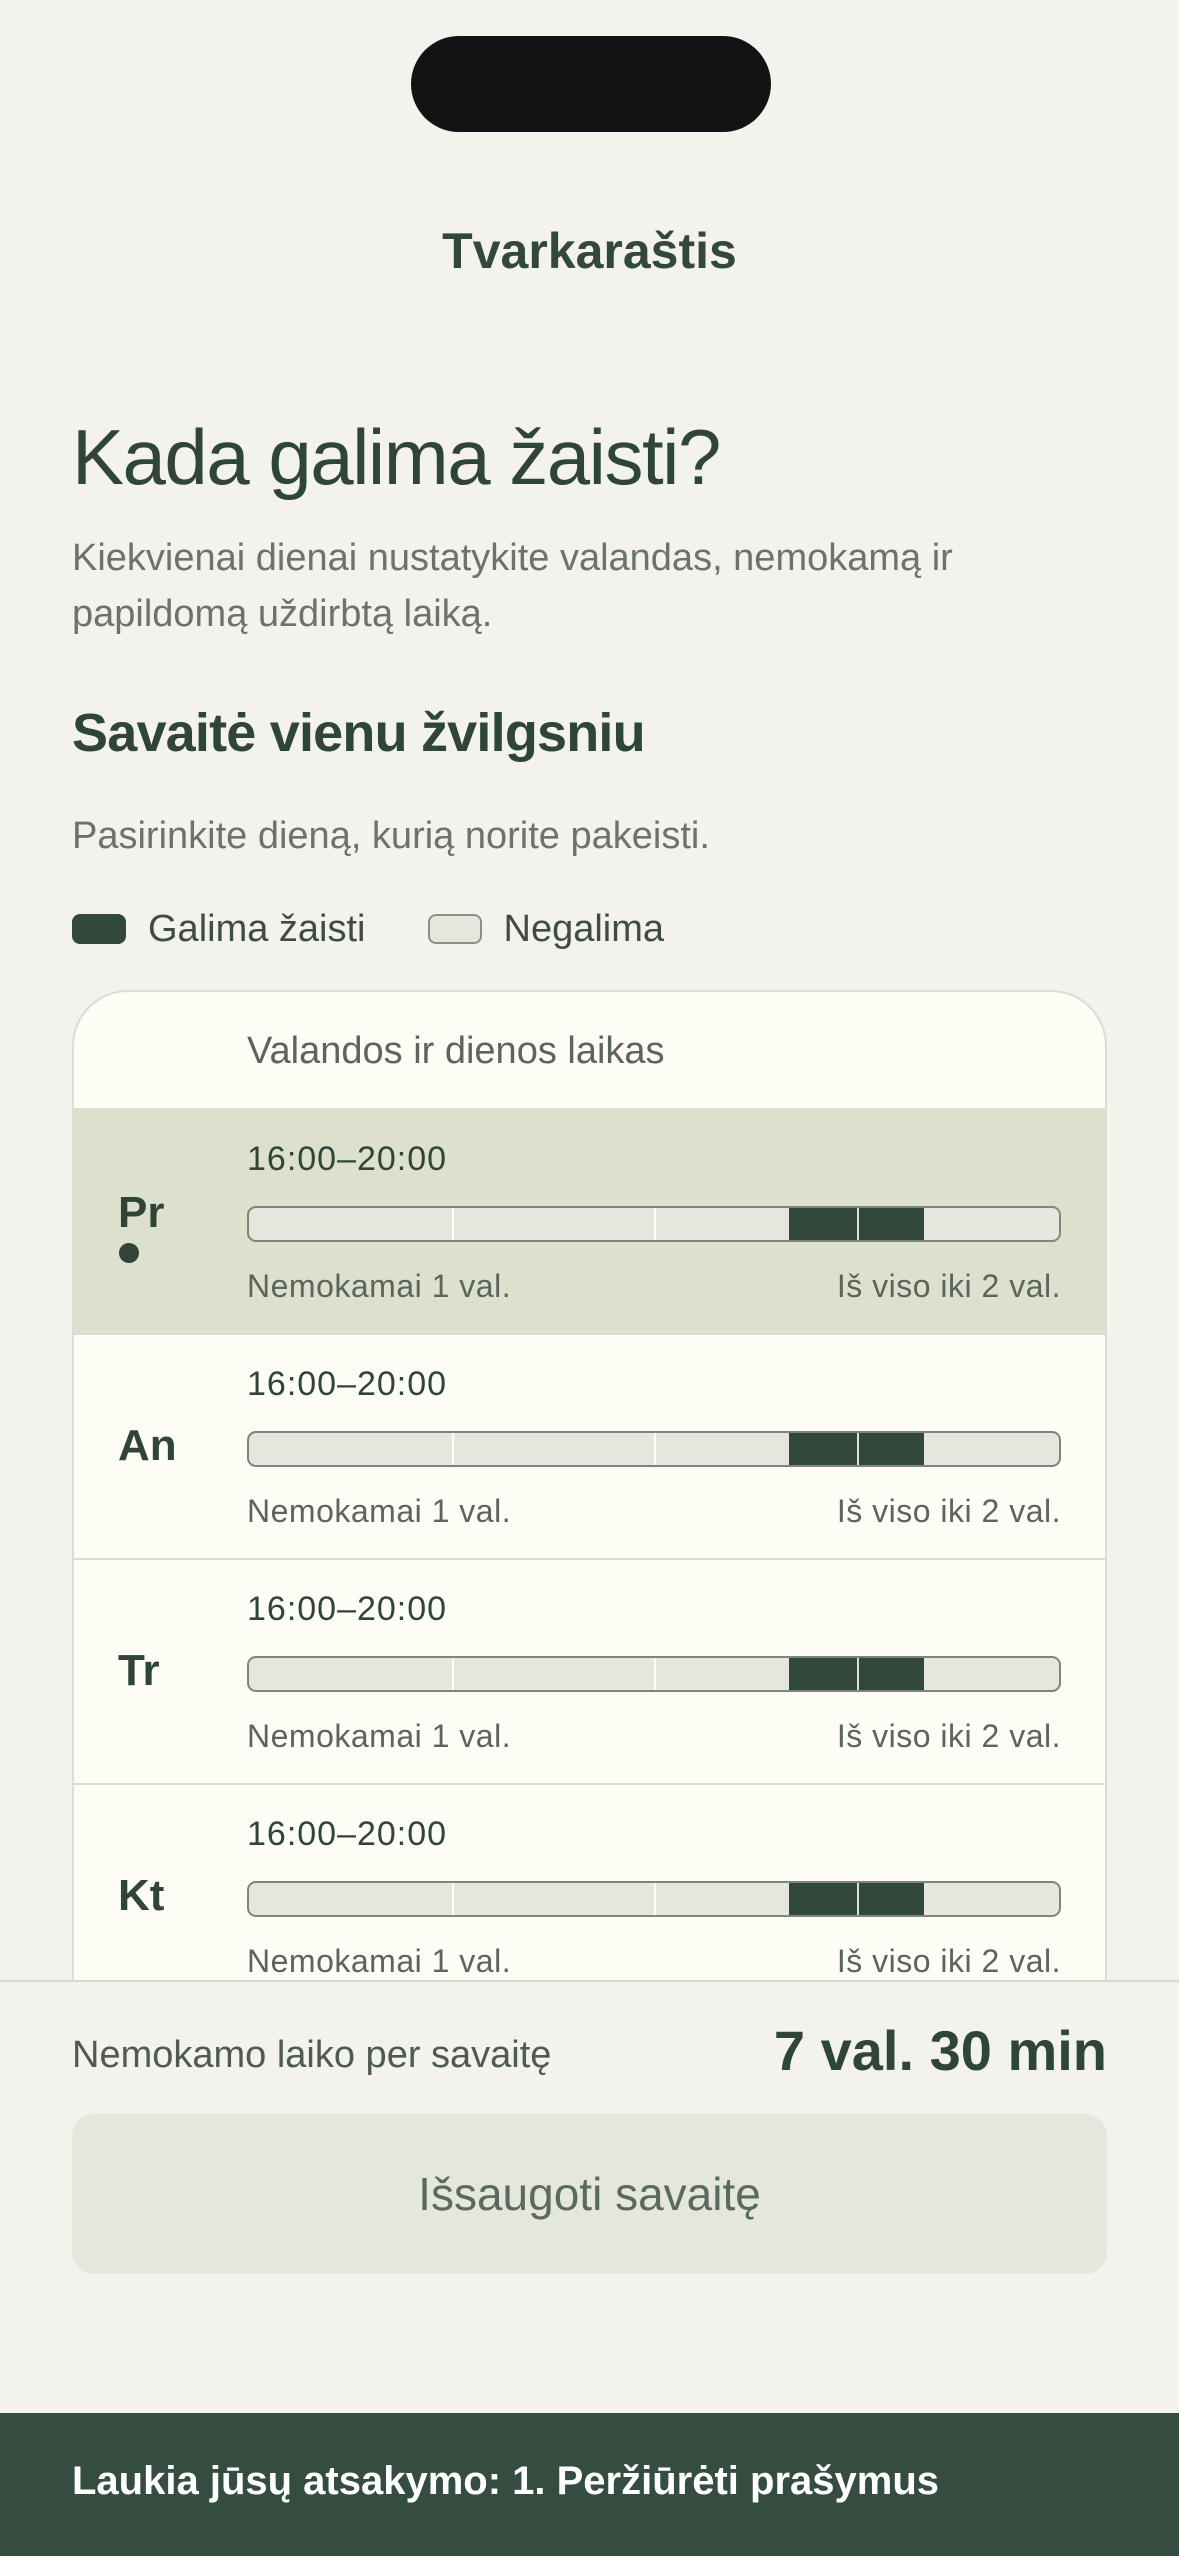 Image resolution: width=1179 pixels, height=2556 pixels. What do you see at coordinates (589, 251) in the screenshot?
I see `nav-title: Tvarkaraštis` at bounding box center [589, 251].